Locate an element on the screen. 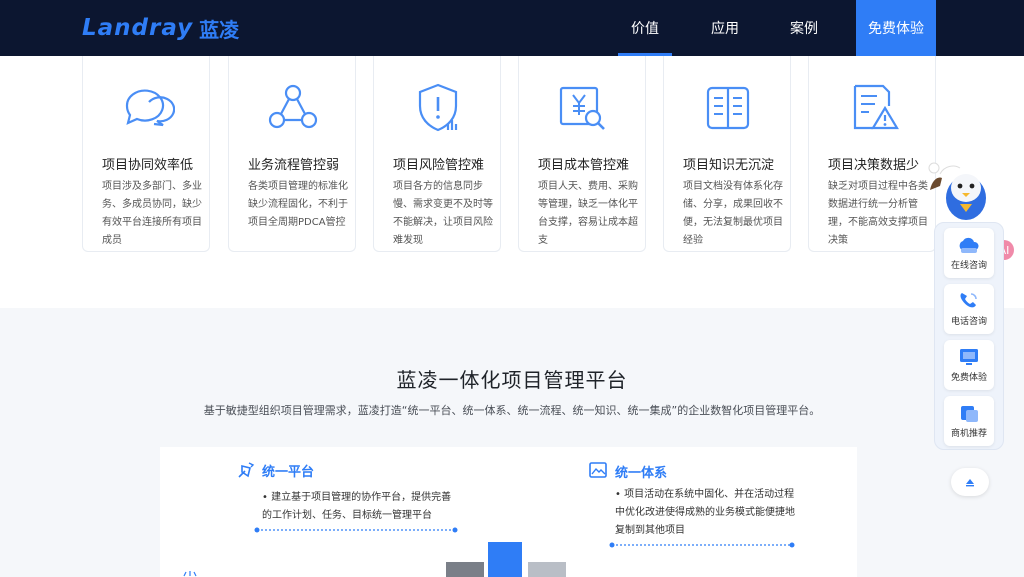 This screenshot has height=577, width=1024. nav-item-apps: 应用 is located at coordinates (725, 28).